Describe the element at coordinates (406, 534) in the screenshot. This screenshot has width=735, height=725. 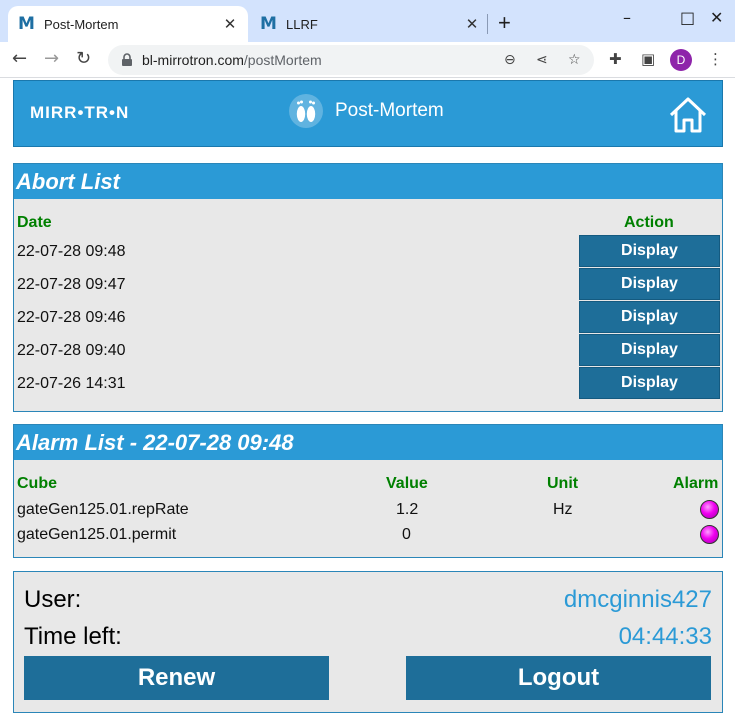
I see `cube-value: 0` at that location.